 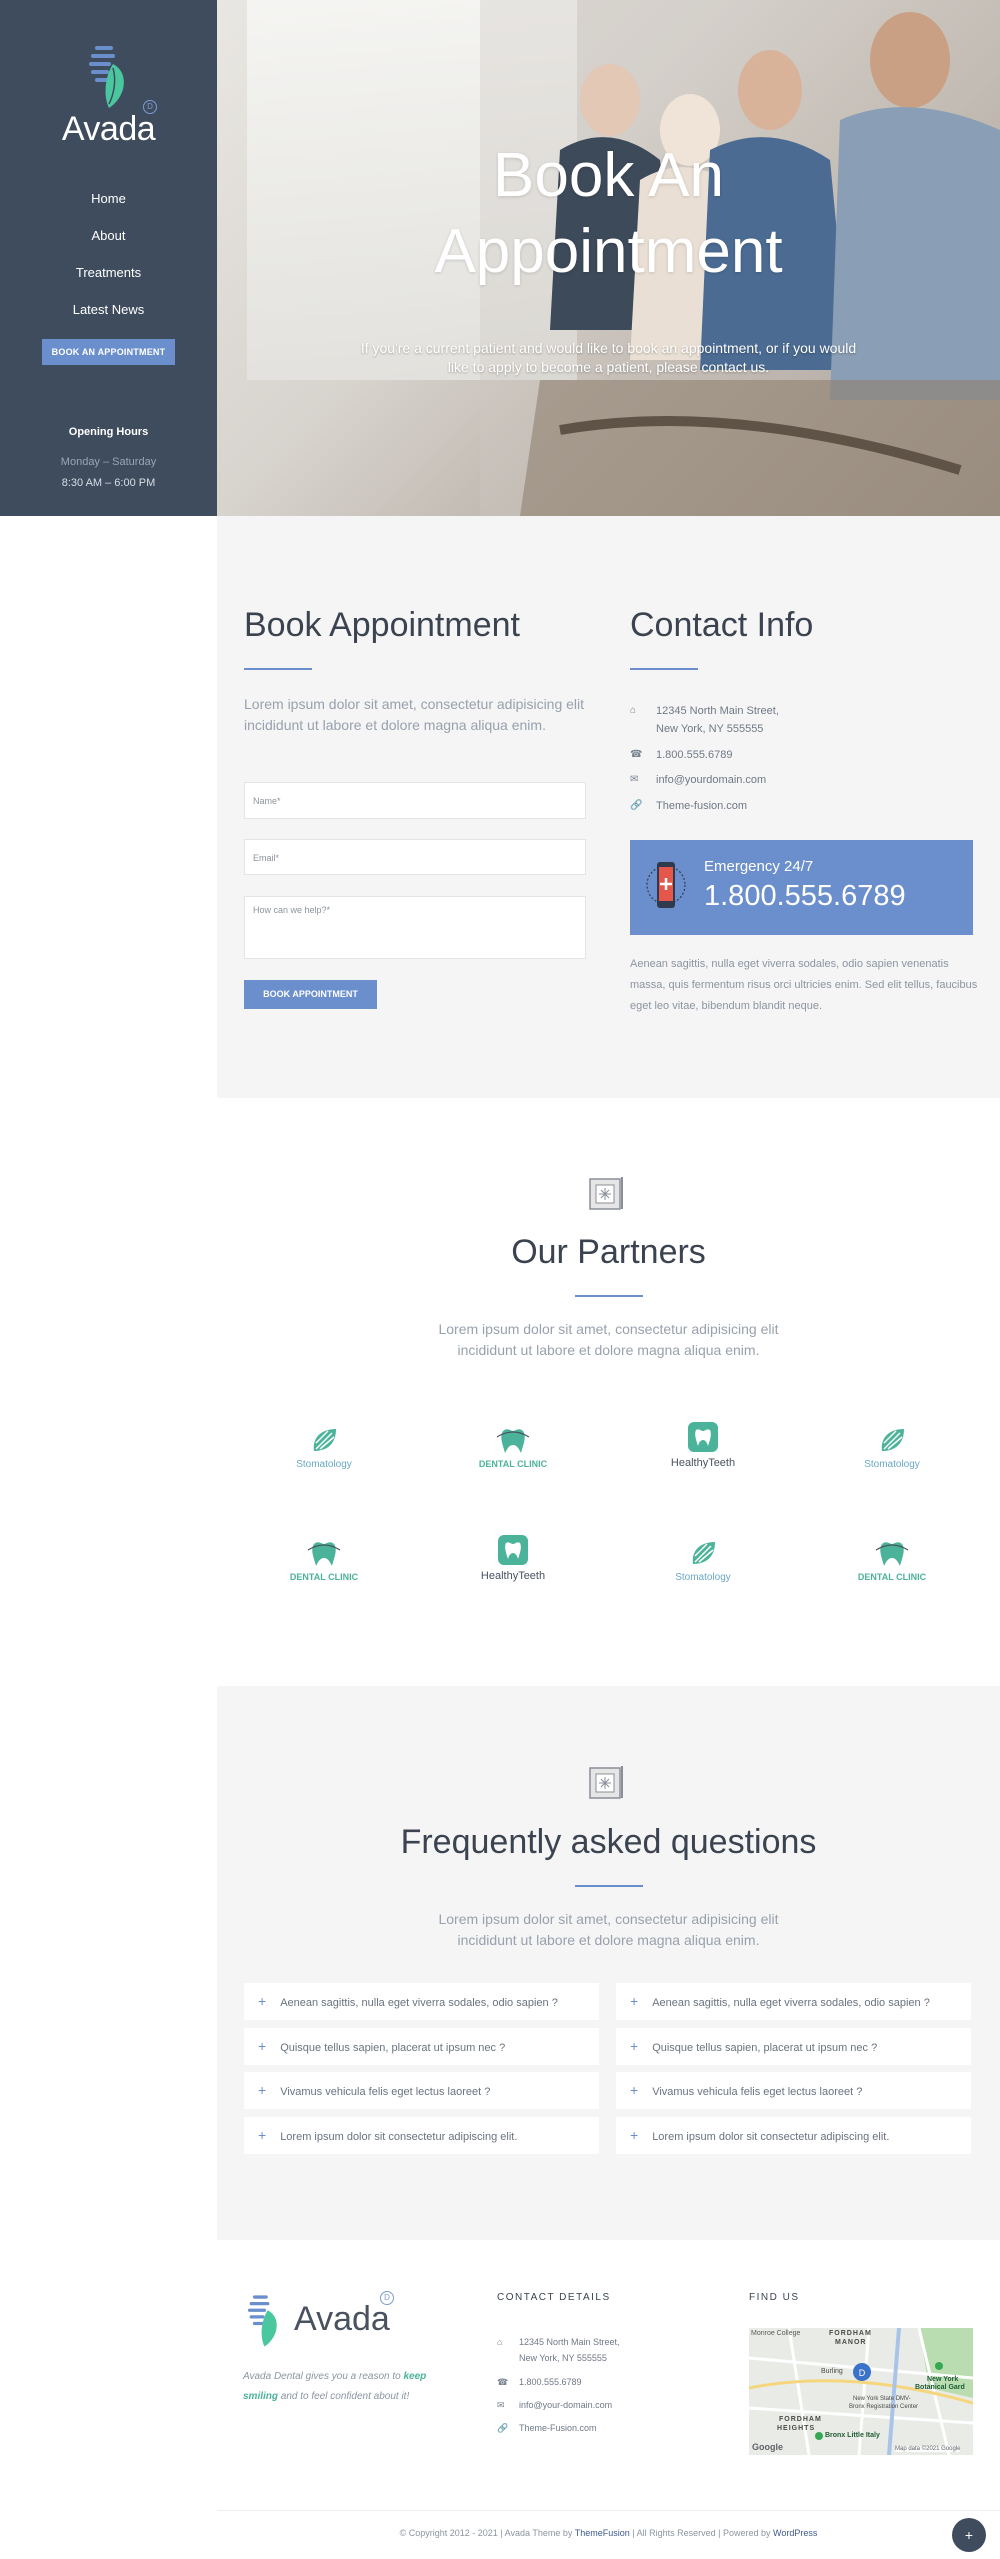 I want to click on appointment-title-divider, so click(x=278, y=669).